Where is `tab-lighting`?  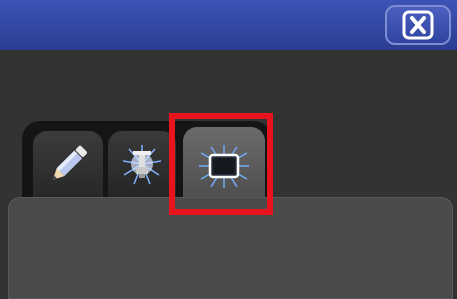 tab-lighting is located at coordinates (142, 166).